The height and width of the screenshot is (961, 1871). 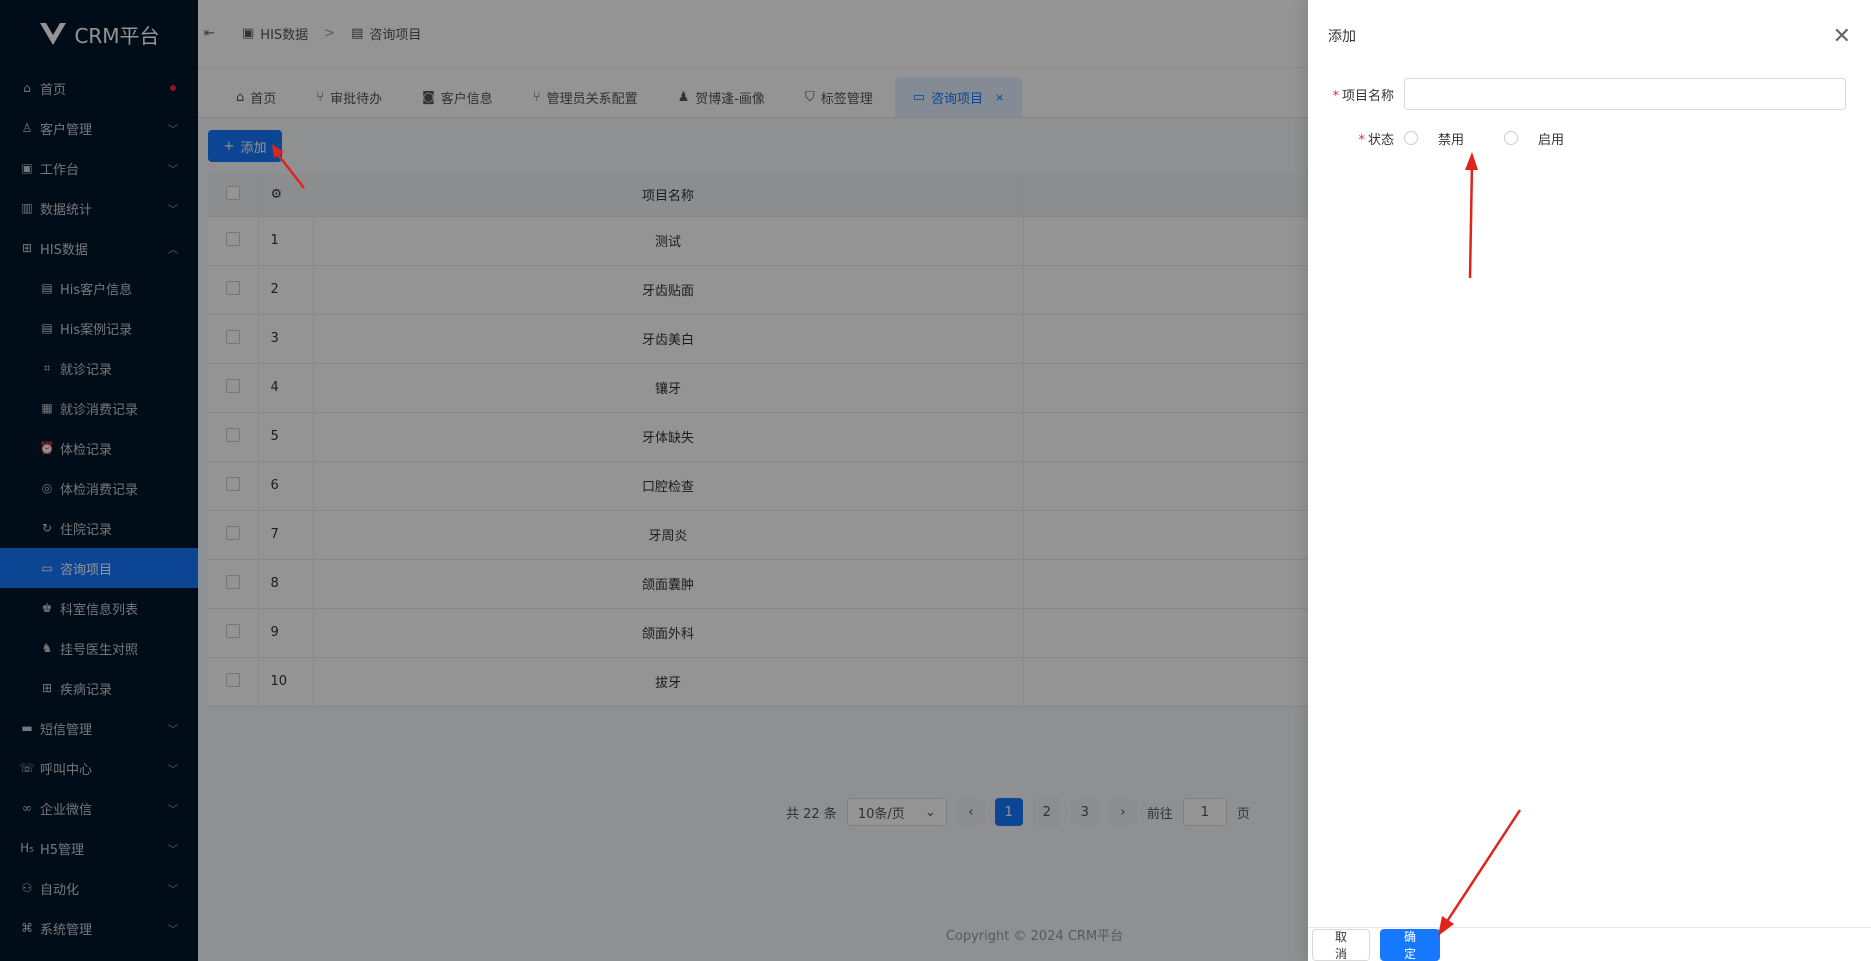 I want to click on project-name-input, so click(x=1625, y=94).